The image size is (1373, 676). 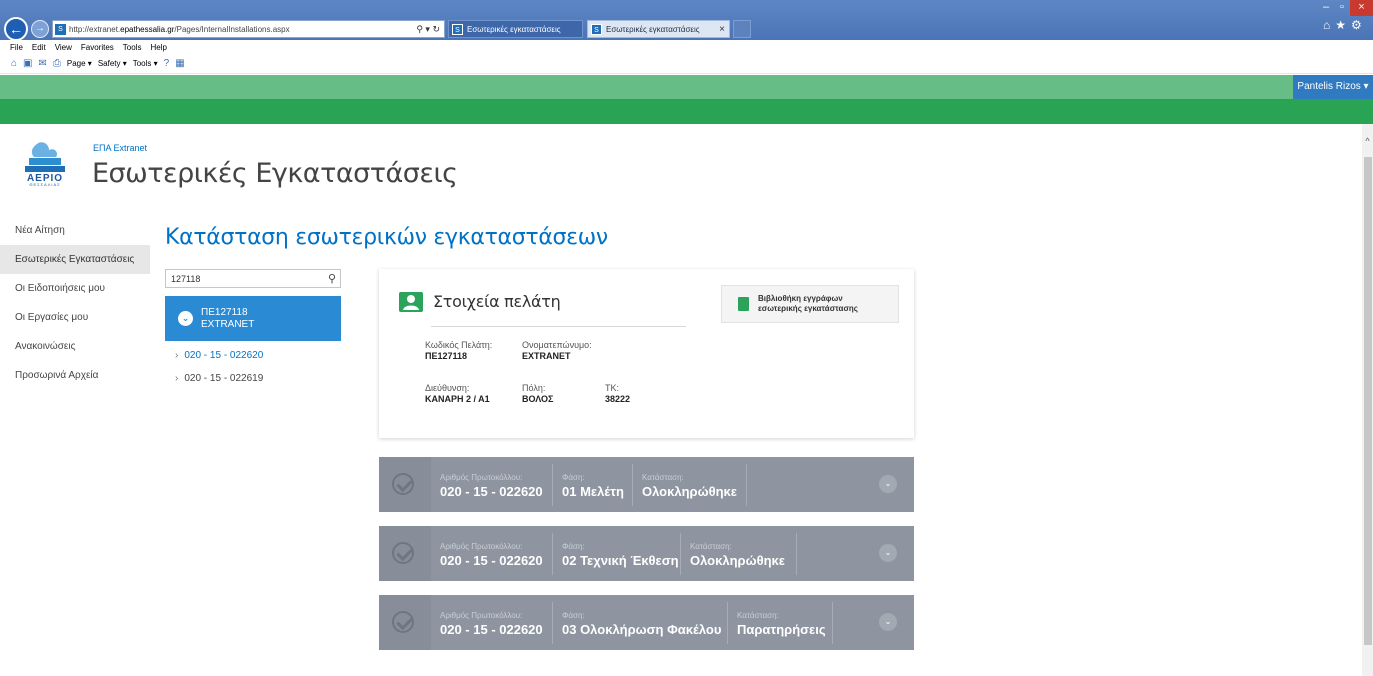 What do you see at coordinates (1367, 141) in the screenshot?
I see `scroll-up-icon: ^` at bounding box center [1367, 141].